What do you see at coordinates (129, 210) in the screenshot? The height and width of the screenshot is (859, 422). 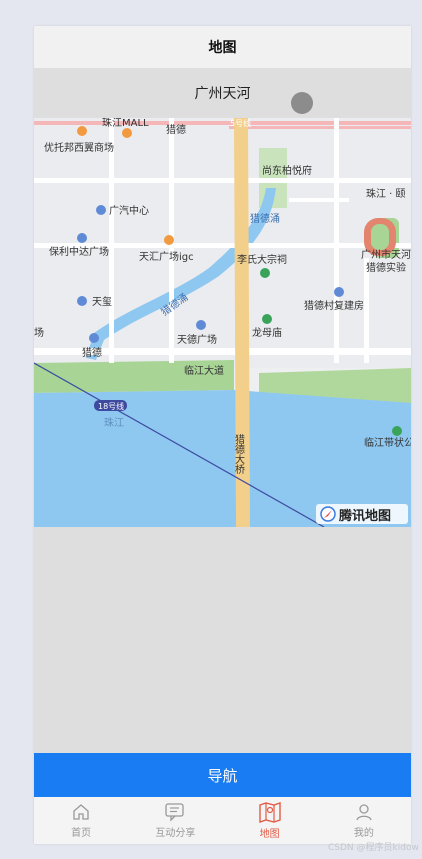 I see `map-label-guangqi: 广汽中心` at bounding box center [129, 210].